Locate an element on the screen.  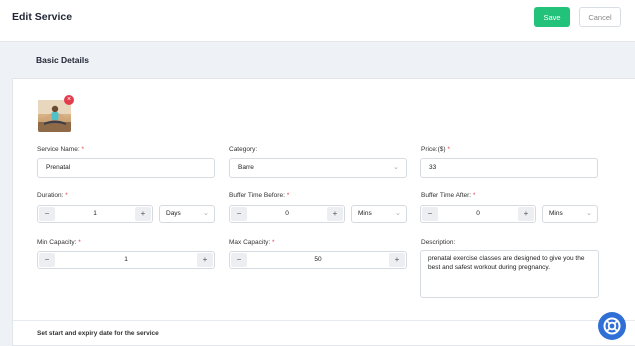
min-capacity-label: Min Capacity: * is located at coordinates (59, 242).